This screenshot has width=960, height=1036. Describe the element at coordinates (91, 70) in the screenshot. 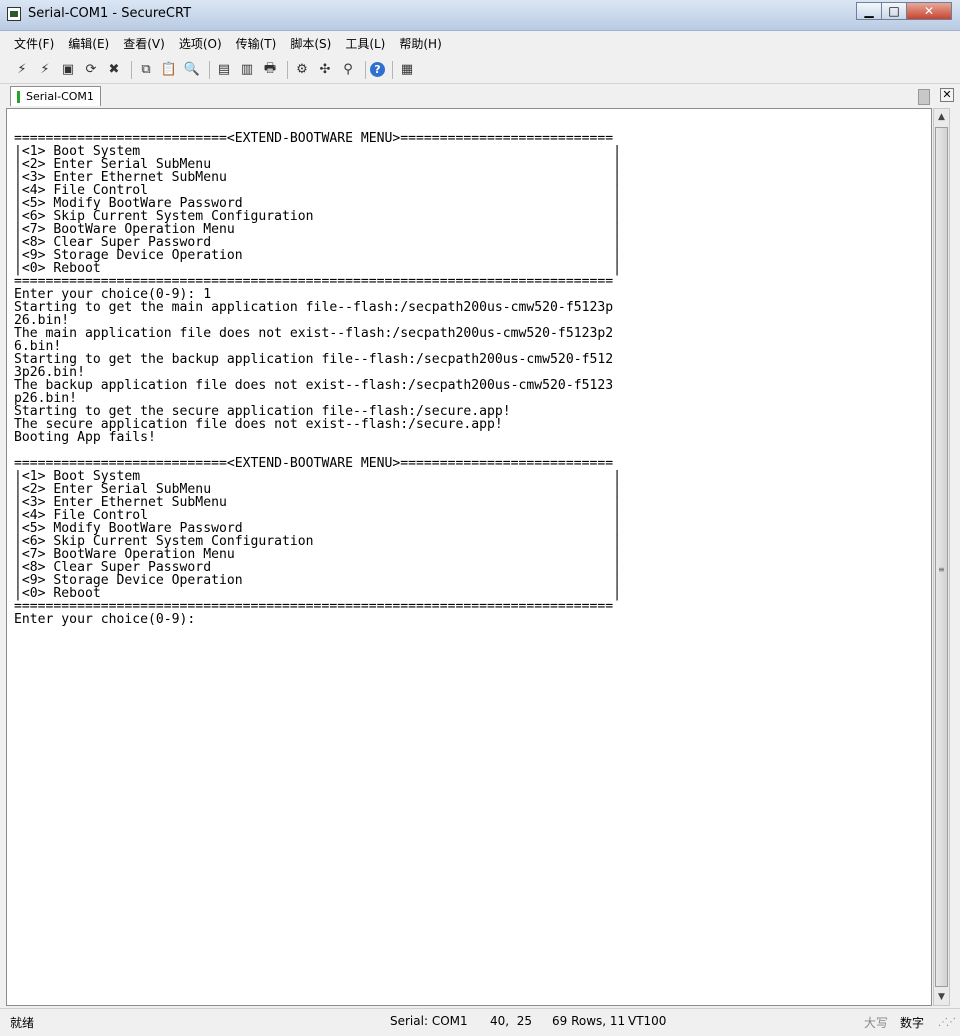

I see `reconnect-icon: ⟳` at that location.